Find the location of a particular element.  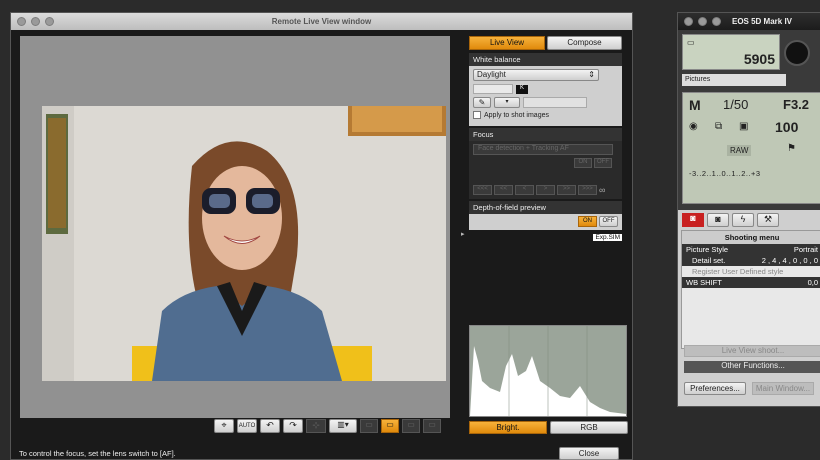

wb-section-title: White balance is located at coordinates (545, 59).